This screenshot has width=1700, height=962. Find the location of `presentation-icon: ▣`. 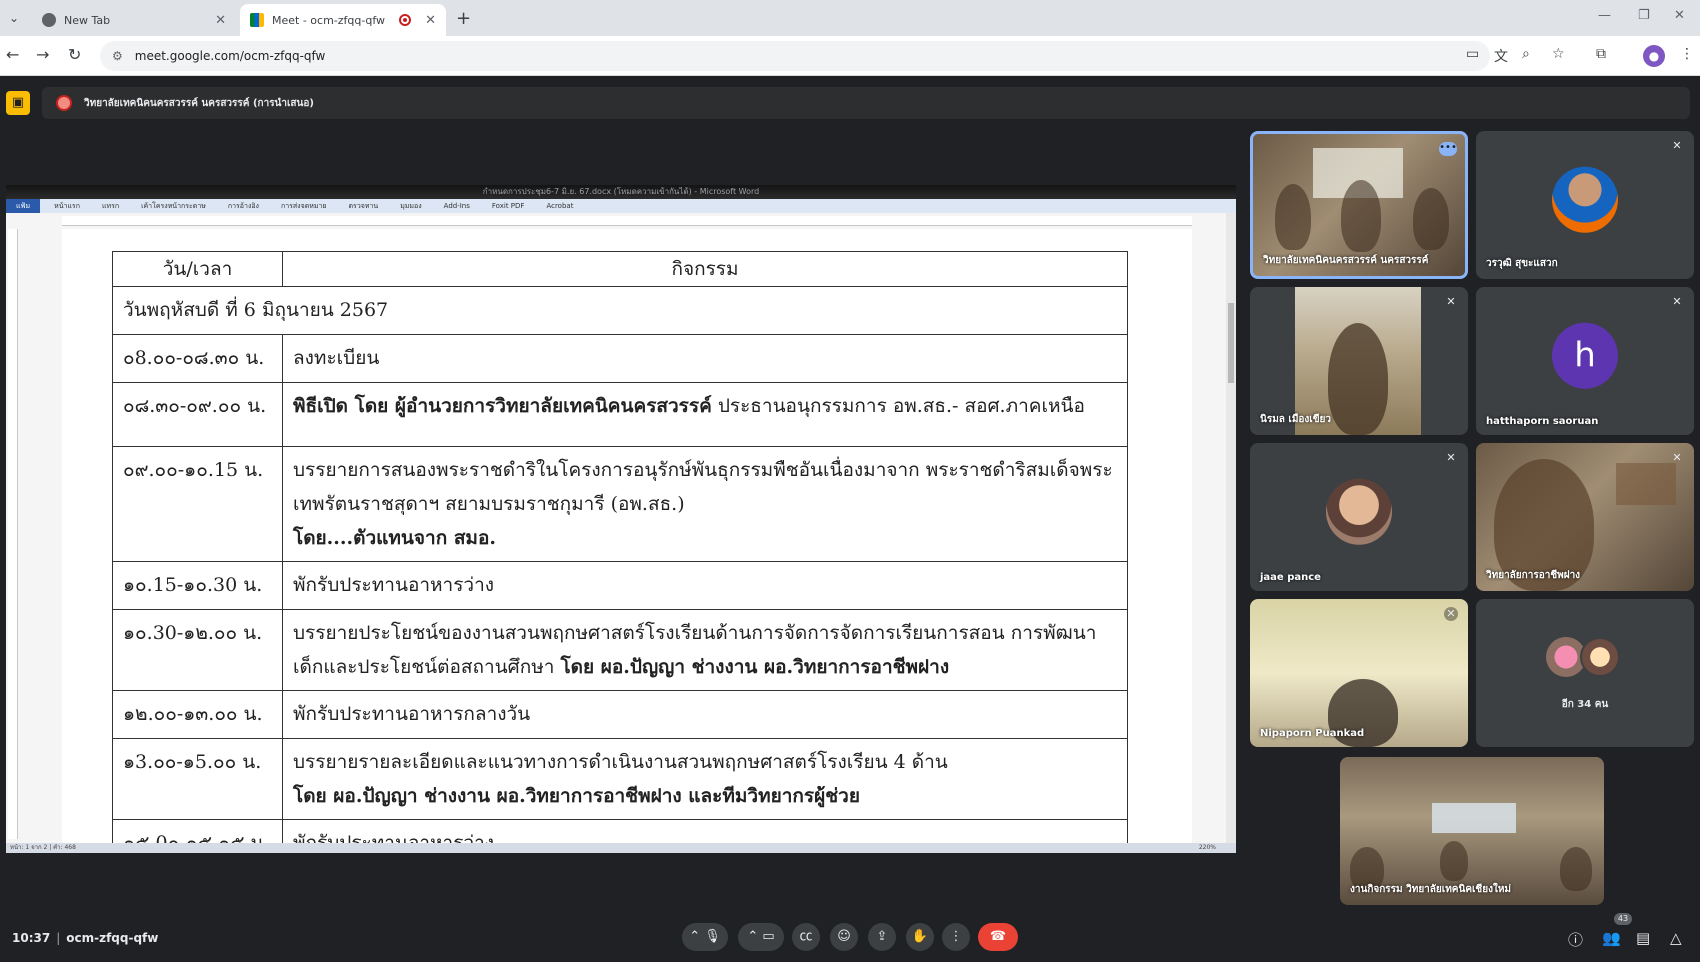

presentation-icon: ▣ is located at coordinates (18, 103).